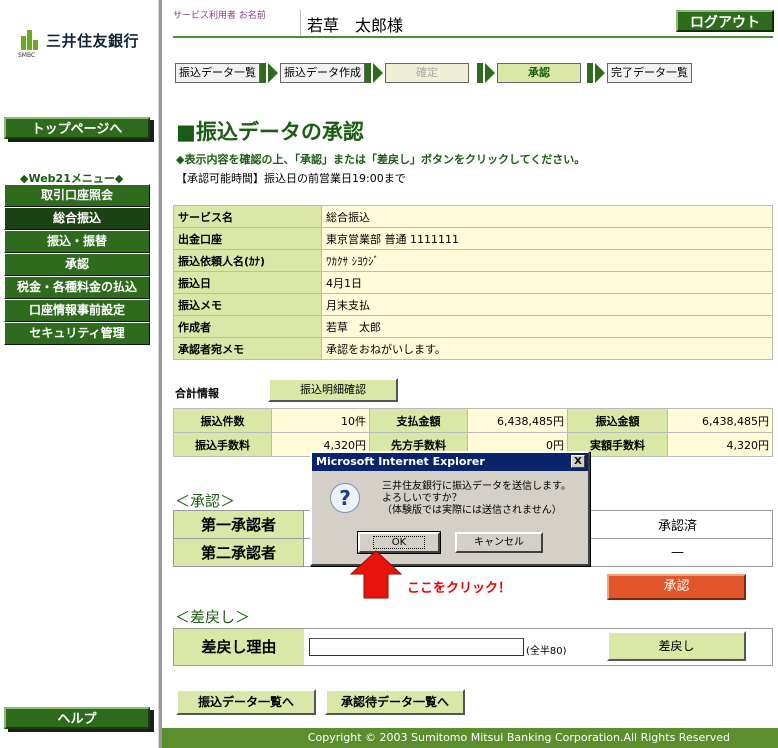  I want to click on detail-value: 承認をおねがいします。, so click(547, 348).